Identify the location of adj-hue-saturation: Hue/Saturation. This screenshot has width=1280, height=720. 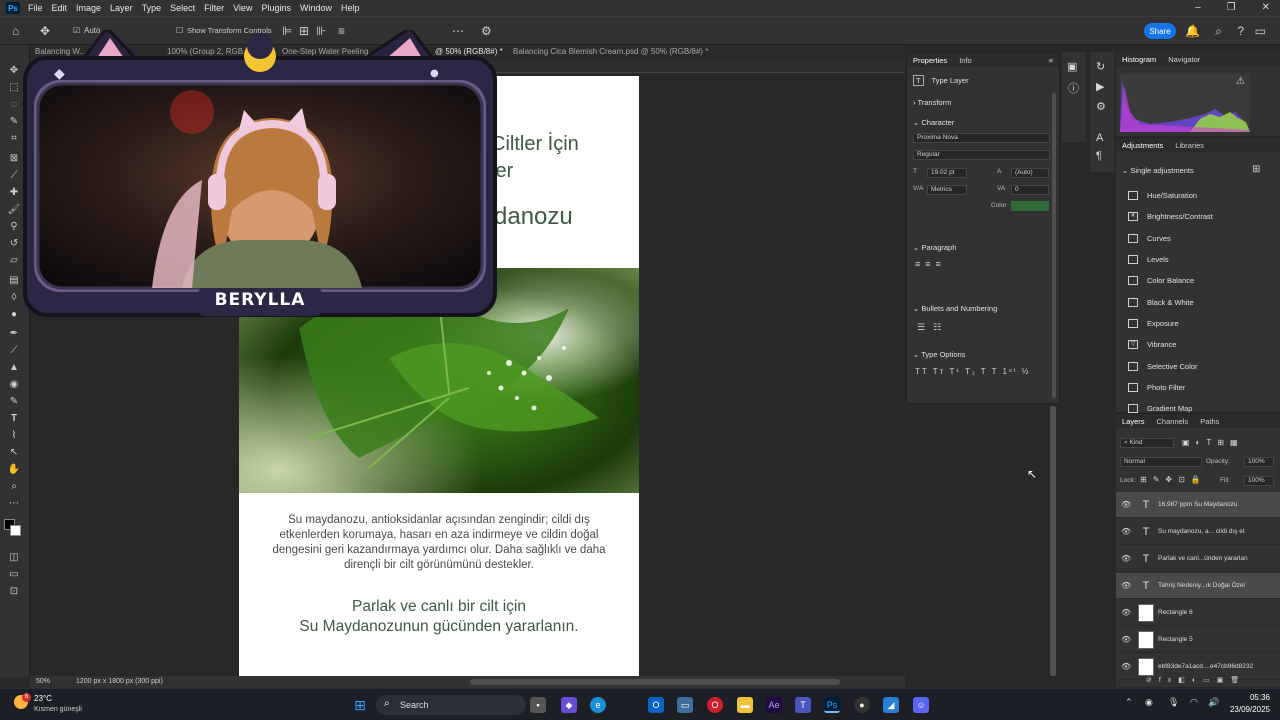
(1162, 195).